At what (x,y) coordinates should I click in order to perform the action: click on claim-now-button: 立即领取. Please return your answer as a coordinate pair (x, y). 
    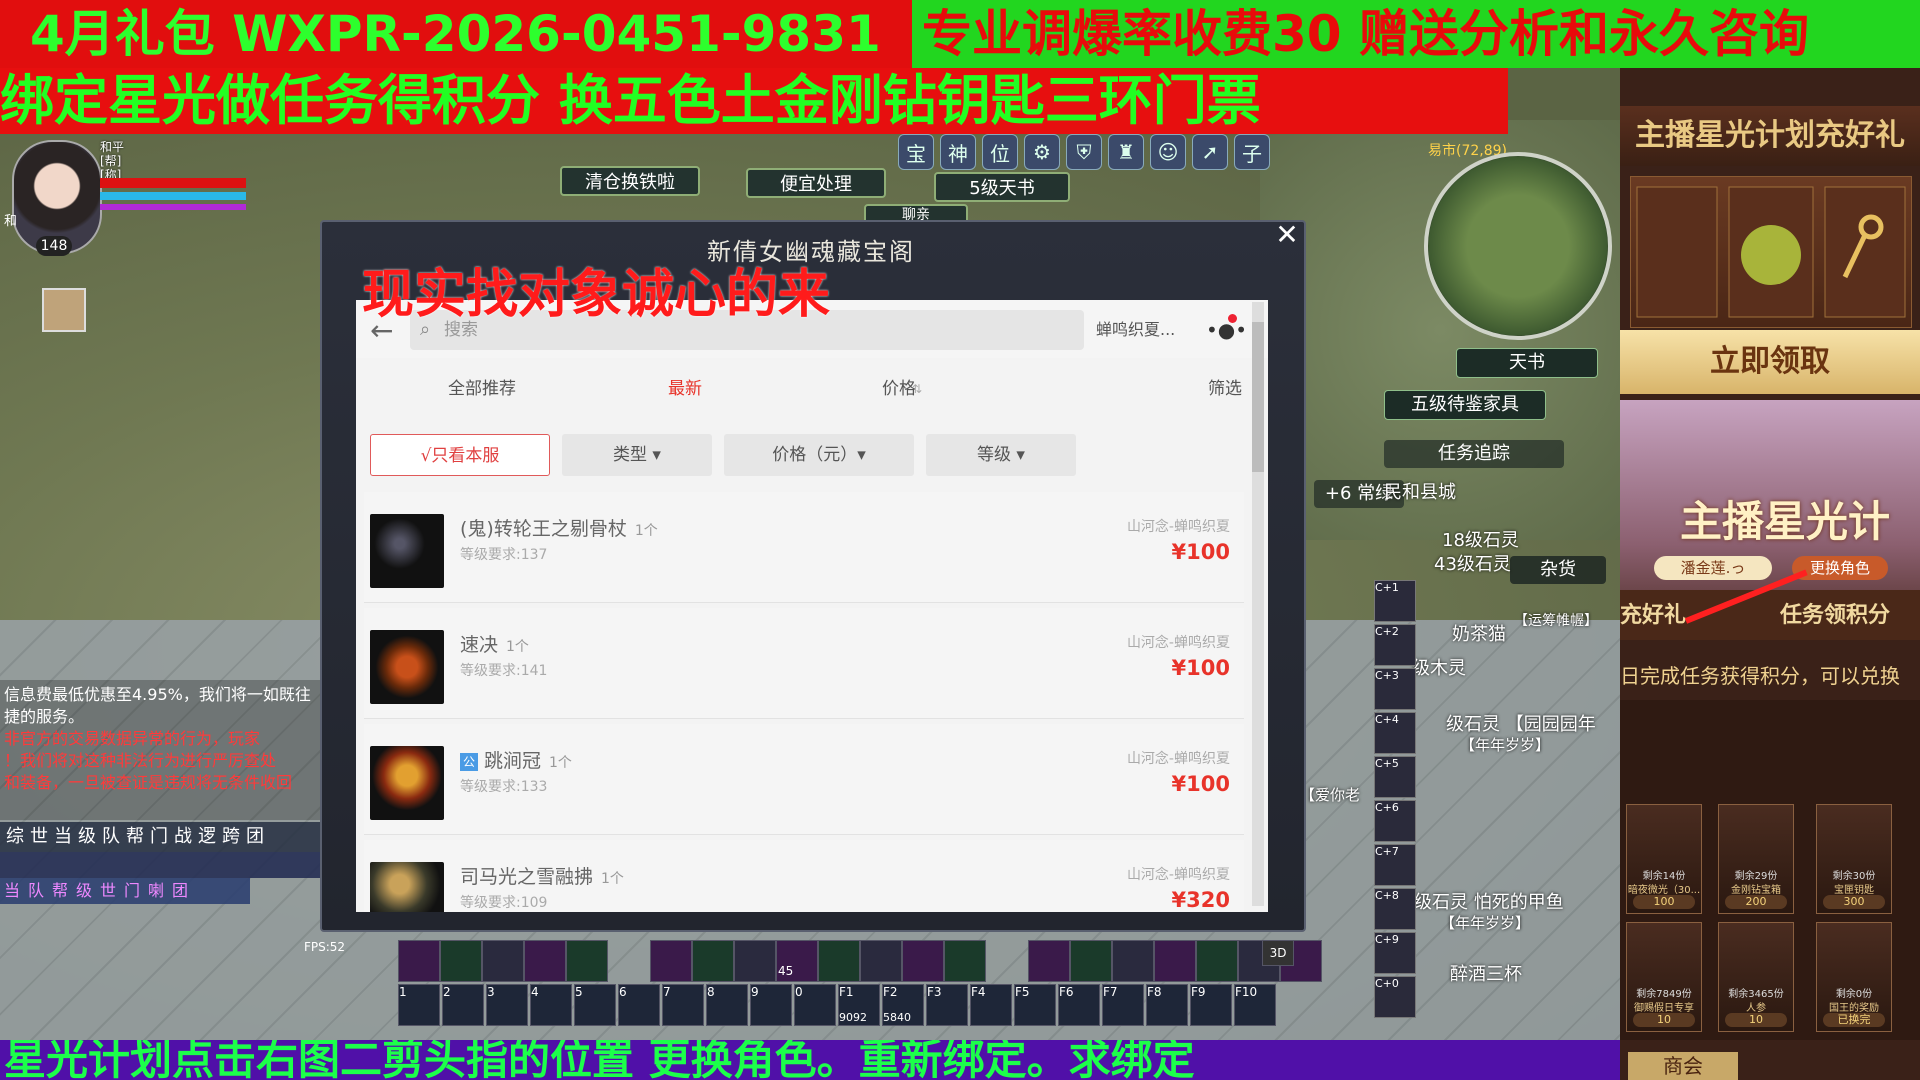
    Looking at the image, I should click on (1770, 362).